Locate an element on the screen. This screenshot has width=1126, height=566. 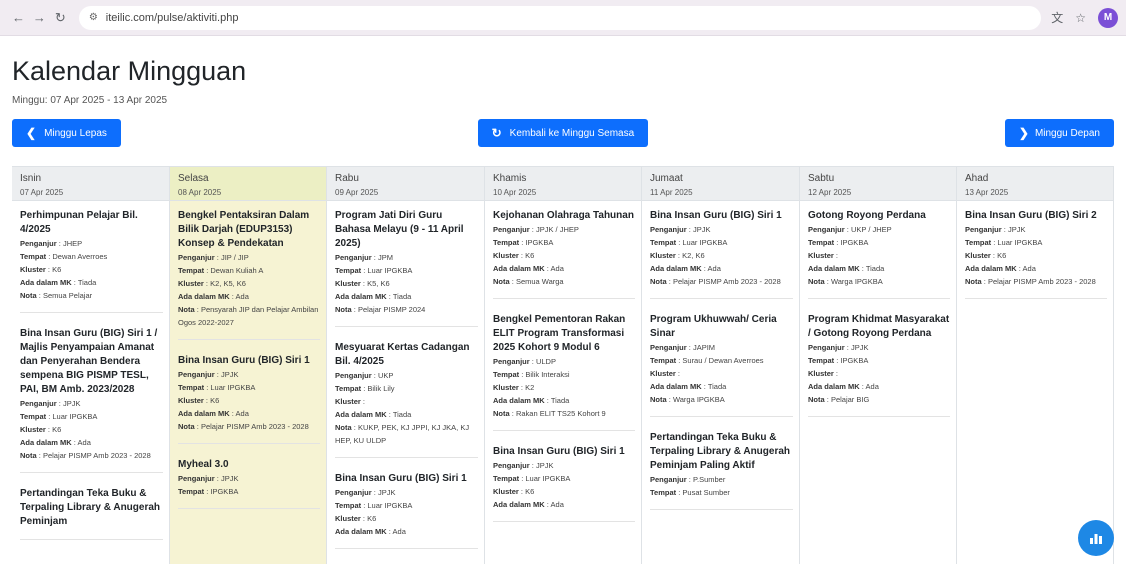
event-detail: Penganjur : UKP / JHEP is located at coordinates (850, 229).